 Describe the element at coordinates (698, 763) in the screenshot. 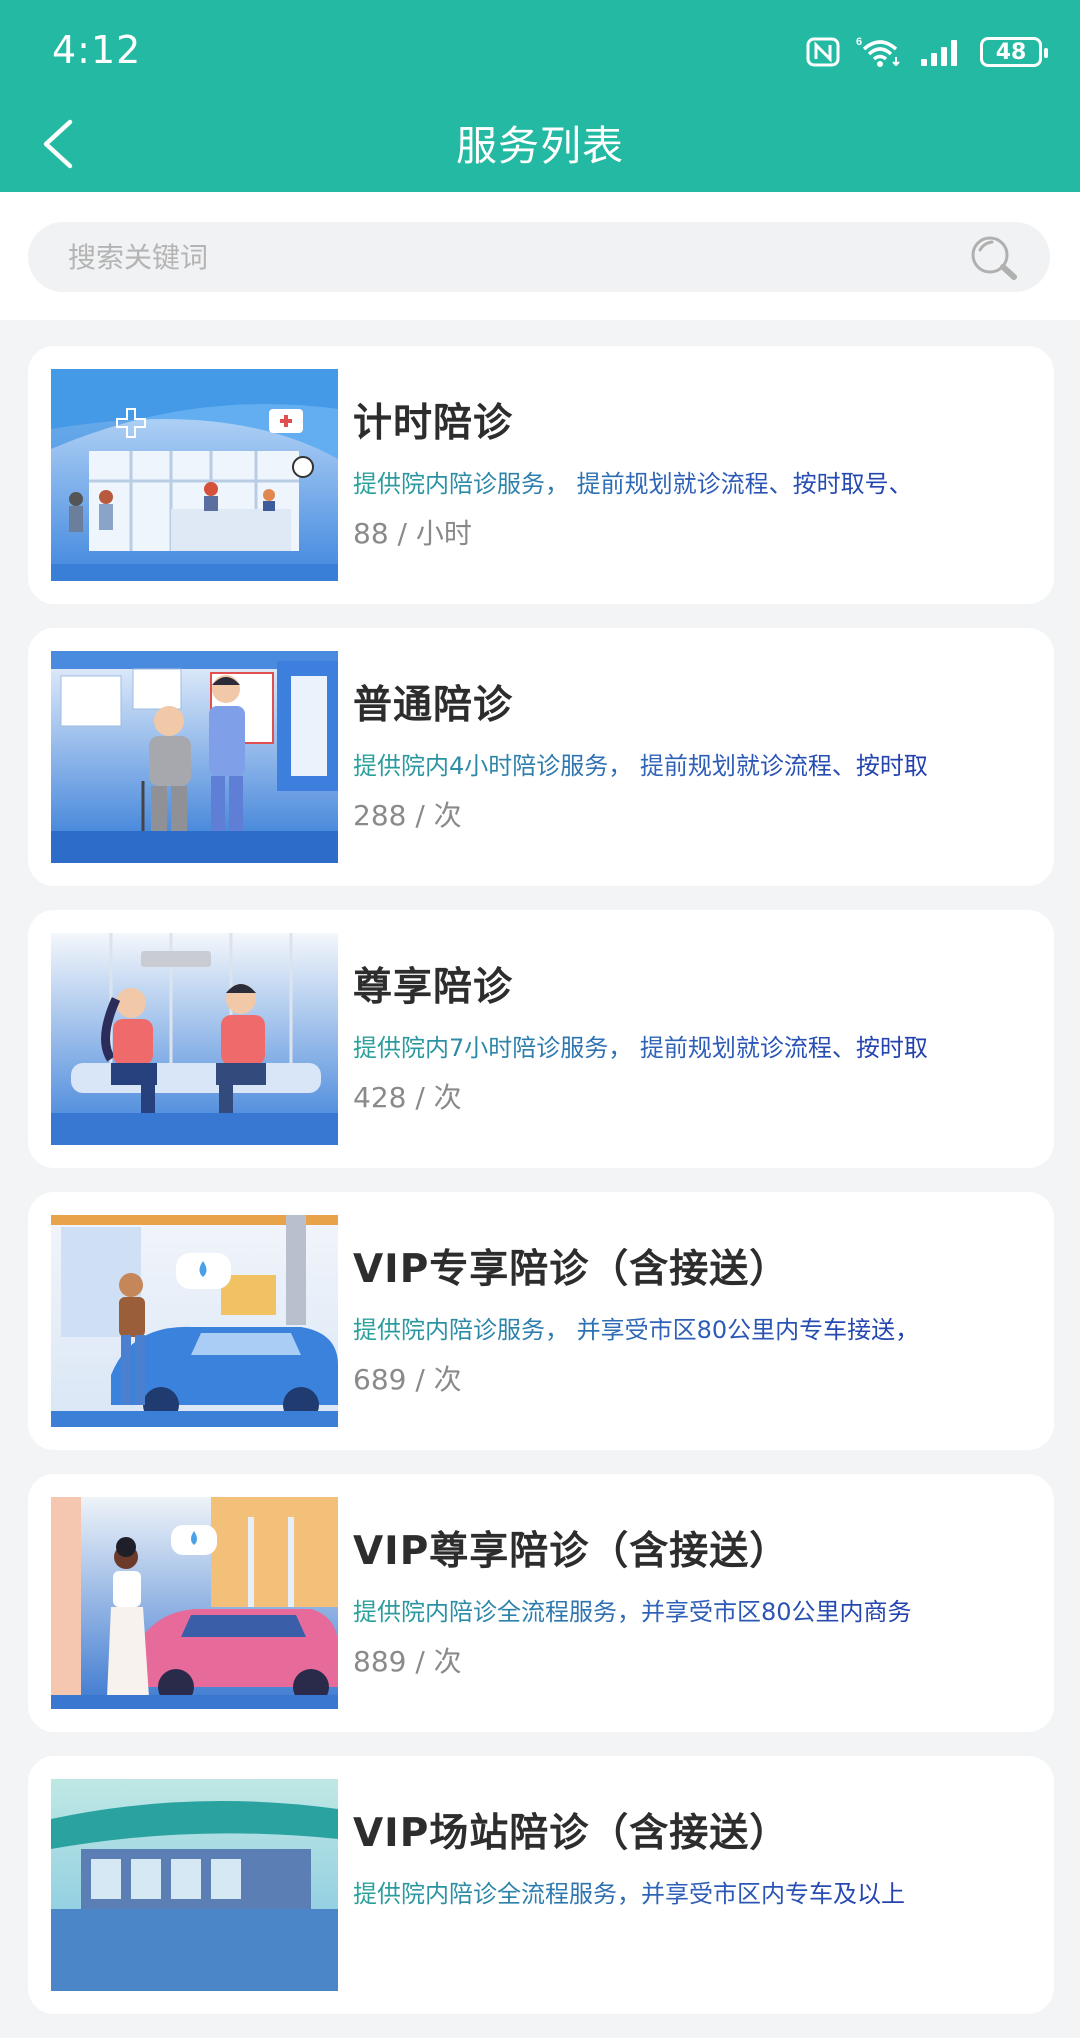

I see `service-description: 提供院内4小时陪诊服务， 提前规划就诊流程、按时取` at that location.